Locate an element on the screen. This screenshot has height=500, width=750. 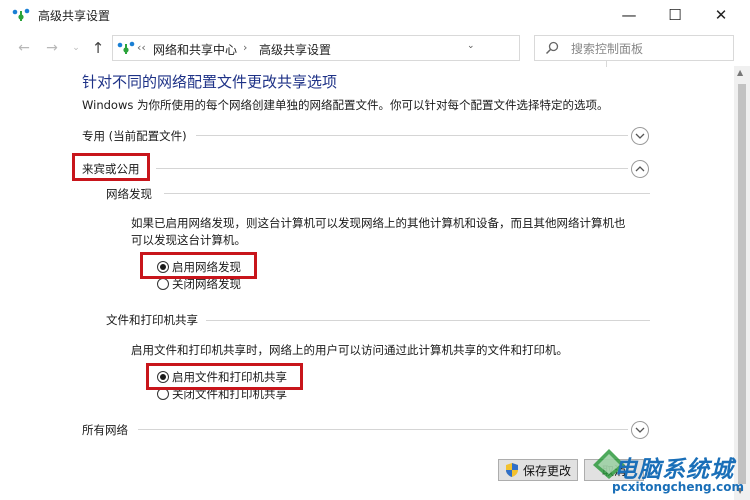
expand-all-networks-button is located at coordinates (640, 430).